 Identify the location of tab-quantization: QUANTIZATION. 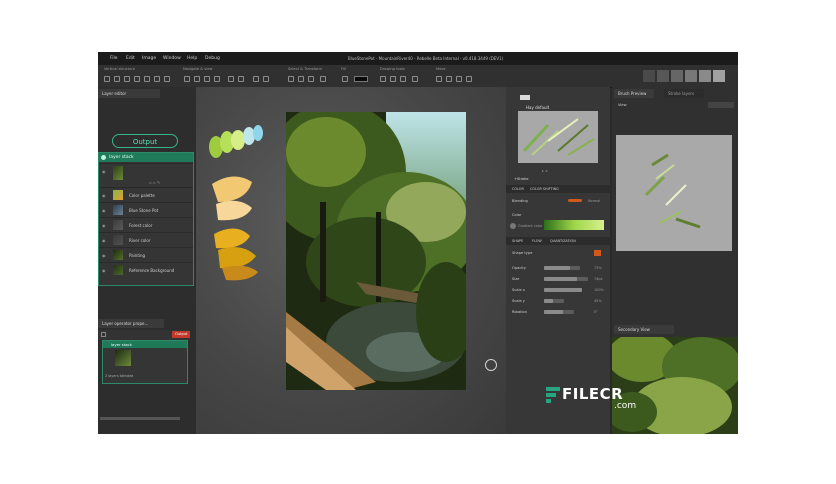
(563, 241).